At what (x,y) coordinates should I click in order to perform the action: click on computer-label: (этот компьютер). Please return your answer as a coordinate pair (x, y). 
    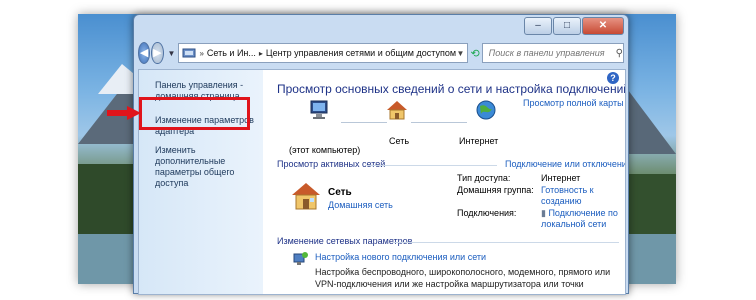
    Looking at the image, I should click on (325, 150).